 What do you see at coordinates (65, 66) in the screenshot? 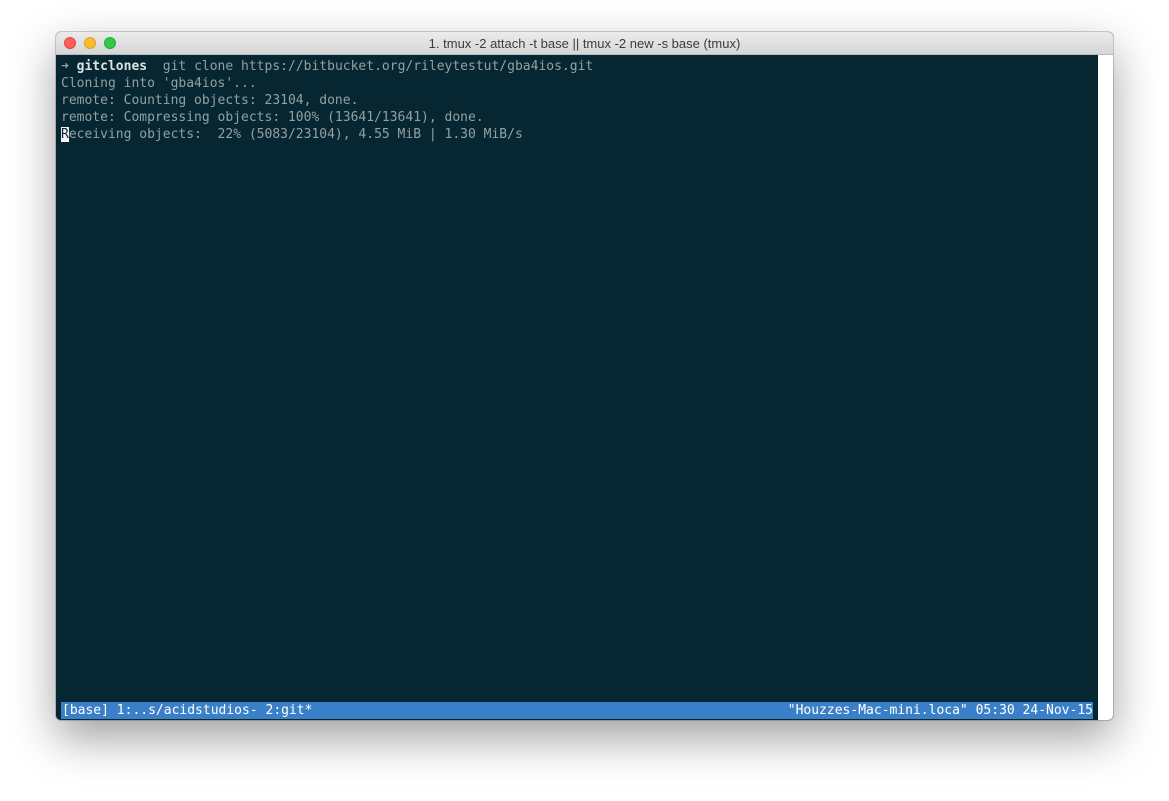
I see `prompt-arrow-icon: ➜` at bounding box center [65, 66].